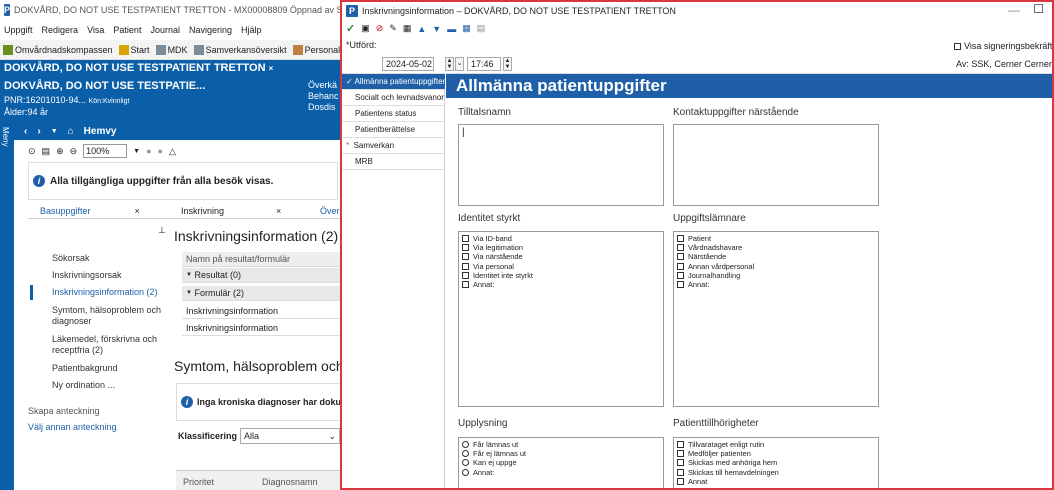  I want to click on check-icon: ✓, so click(350, 28).